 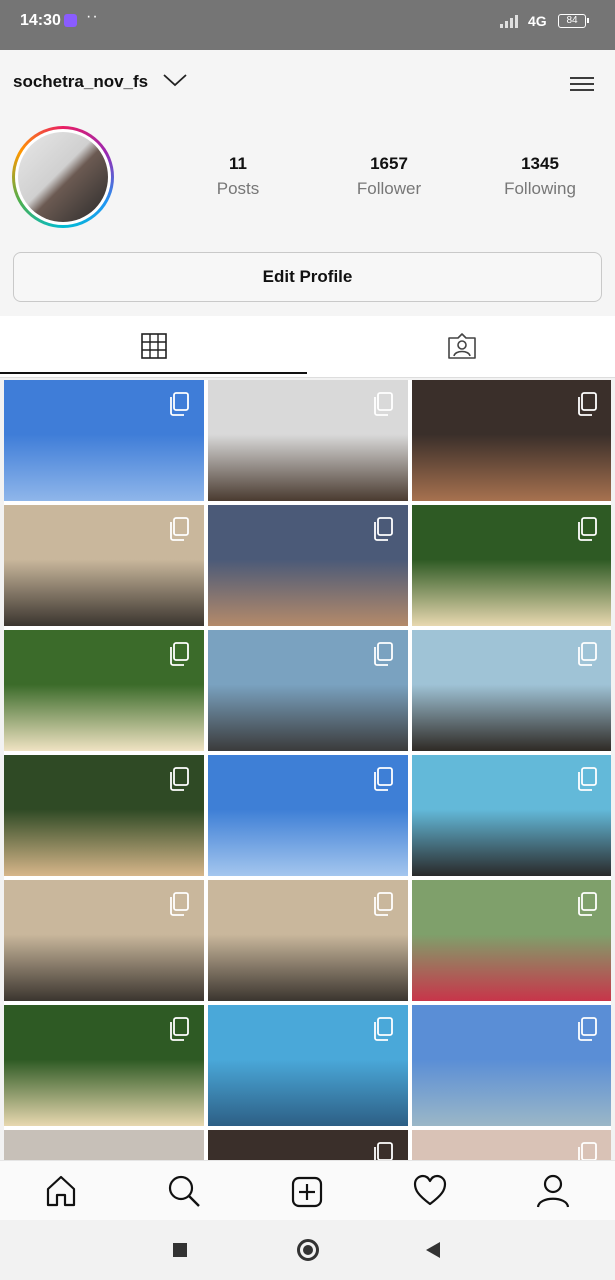 I want to click on profile-tabs, so click(x=307, y=347).